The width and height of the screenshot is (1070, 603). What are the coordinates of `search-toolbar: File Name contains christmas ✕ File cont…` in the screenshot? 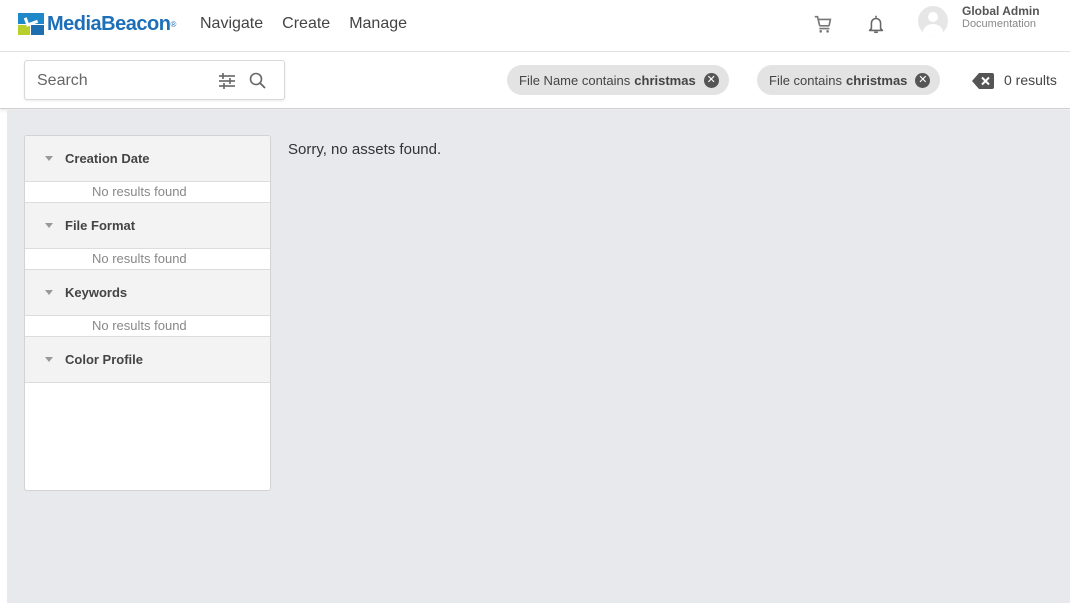 It's located at (535, 80).